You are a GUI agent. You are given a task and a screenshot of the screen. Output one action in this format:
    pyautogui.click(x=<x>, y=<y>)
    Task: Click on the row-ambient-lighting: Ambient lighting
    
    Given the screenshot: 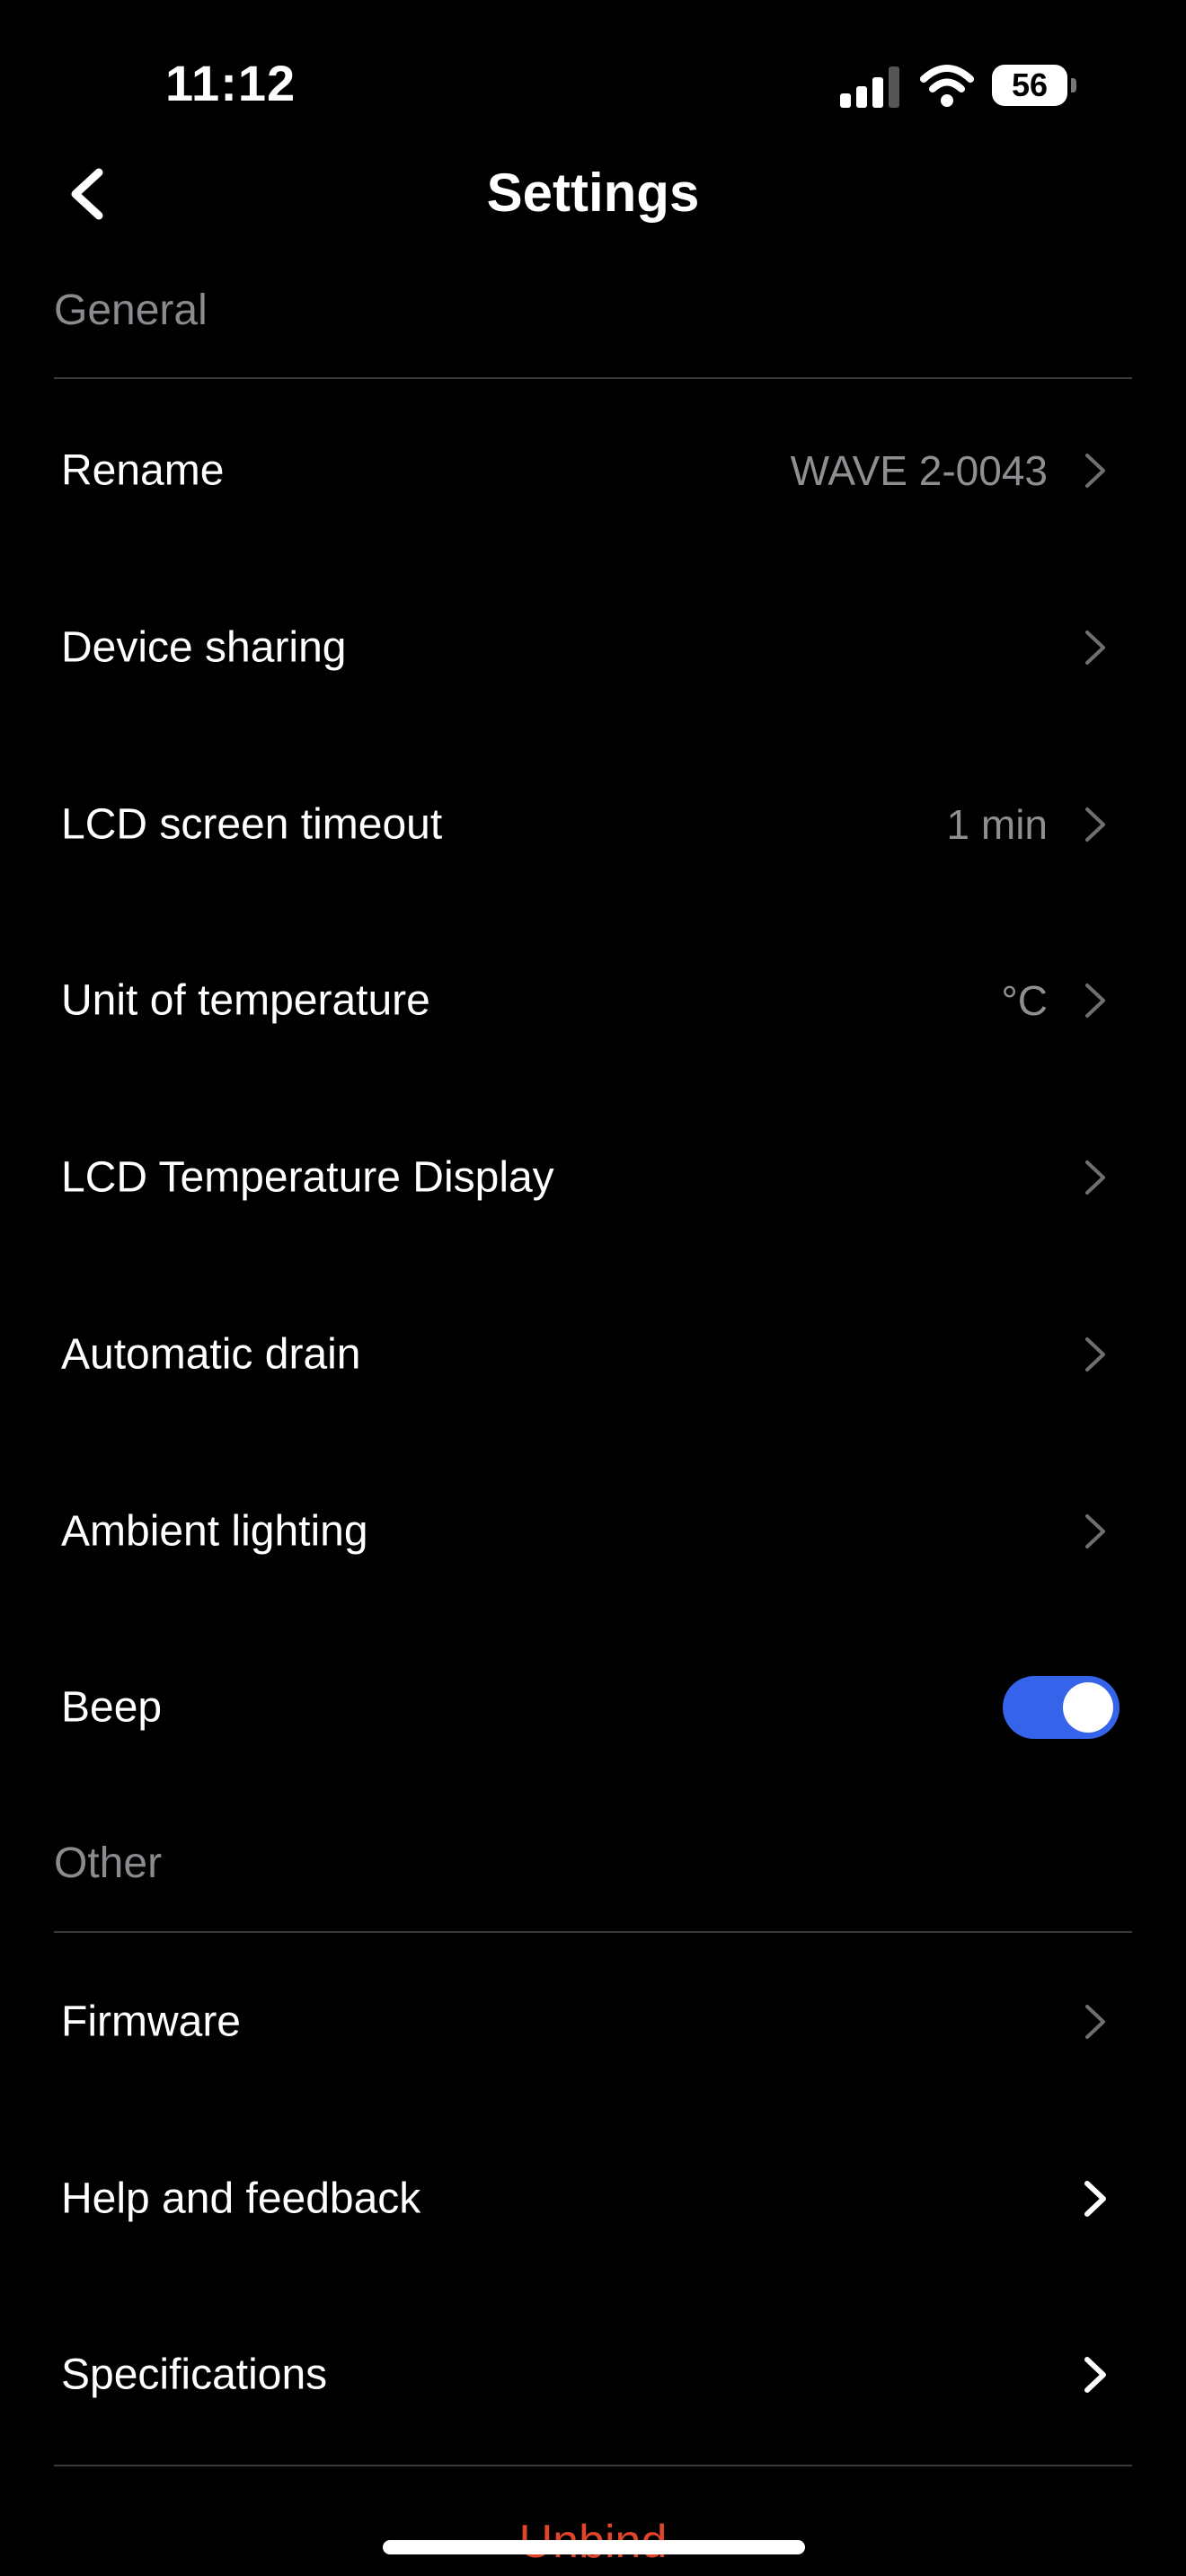 What is the action you would take?
    pyautogui.click(x=593, y=1531)
    